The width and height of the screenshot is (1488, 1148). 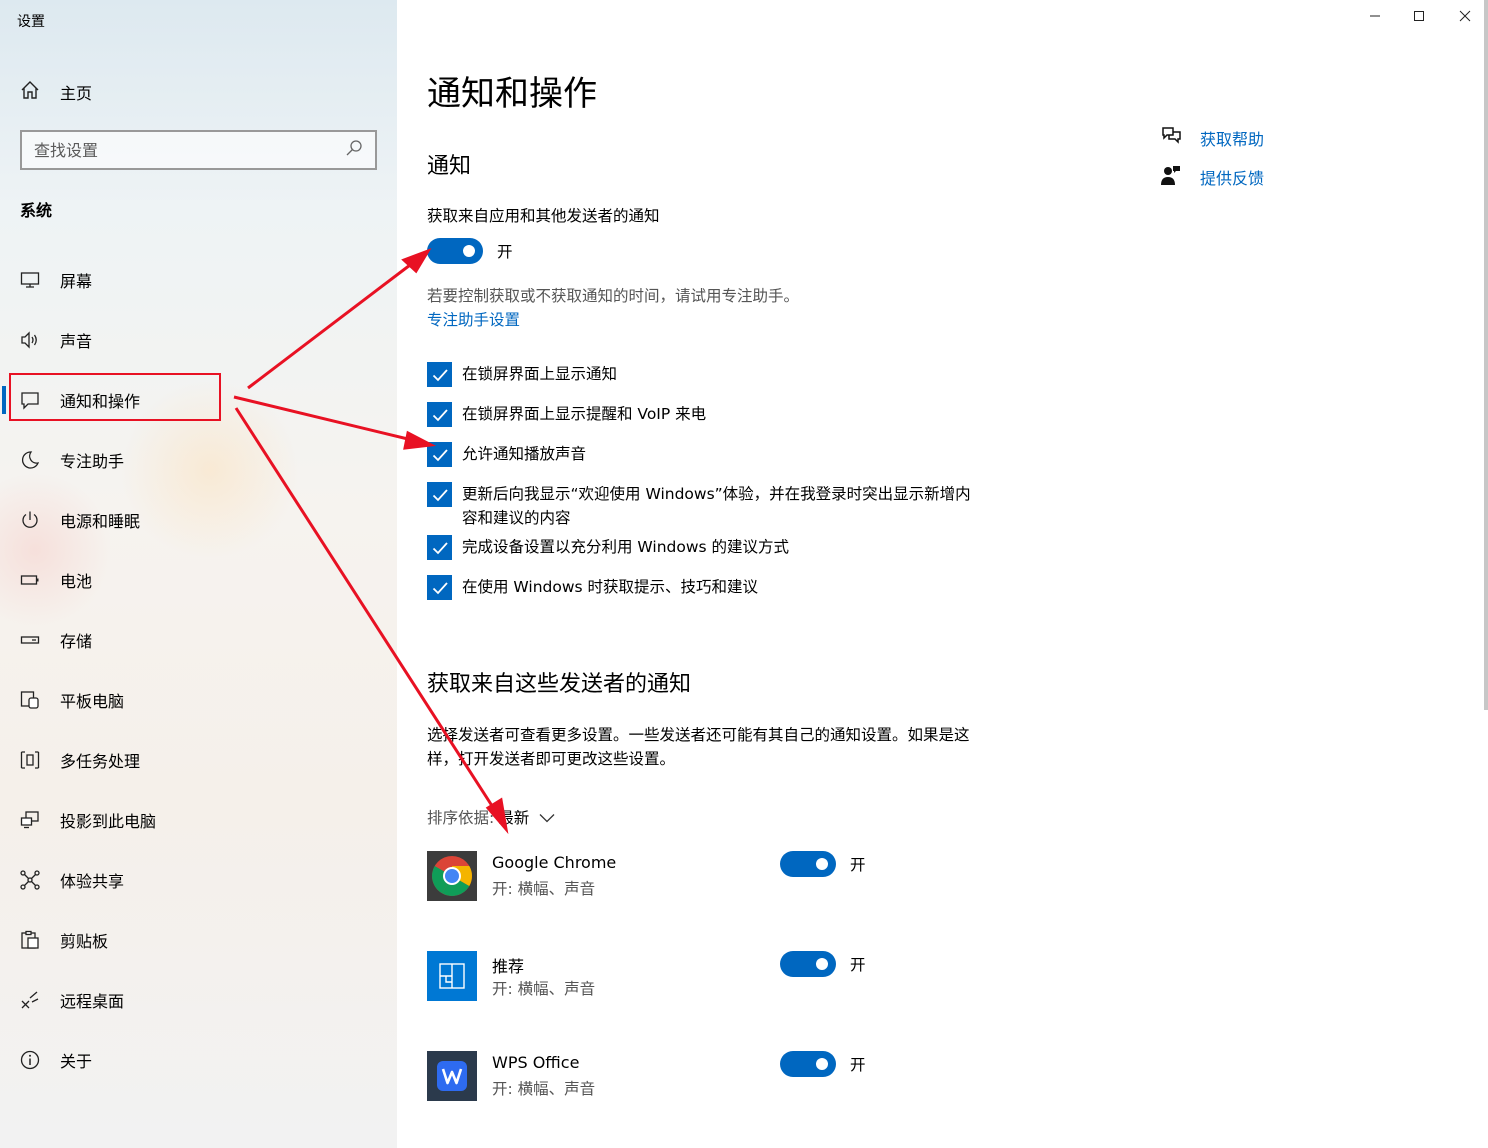 What do you see at coordinates (76, 581) in the screenshot?
I see `sidebar-item-label: 电池` at bounding box center [76, 581].